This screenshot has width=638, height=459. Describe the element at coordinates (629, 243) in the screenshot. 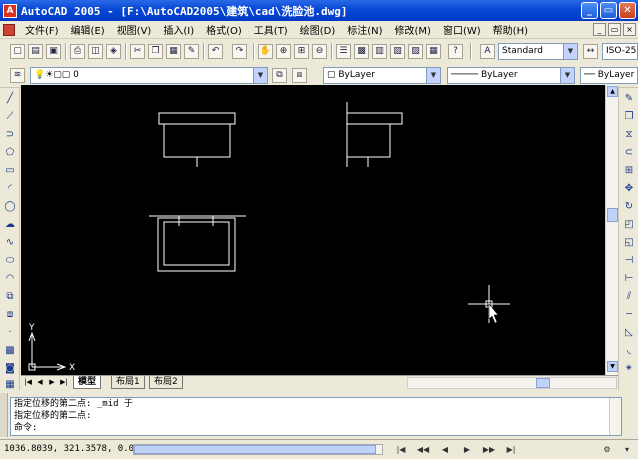

I see `stretch-icon: ◱` at that location.